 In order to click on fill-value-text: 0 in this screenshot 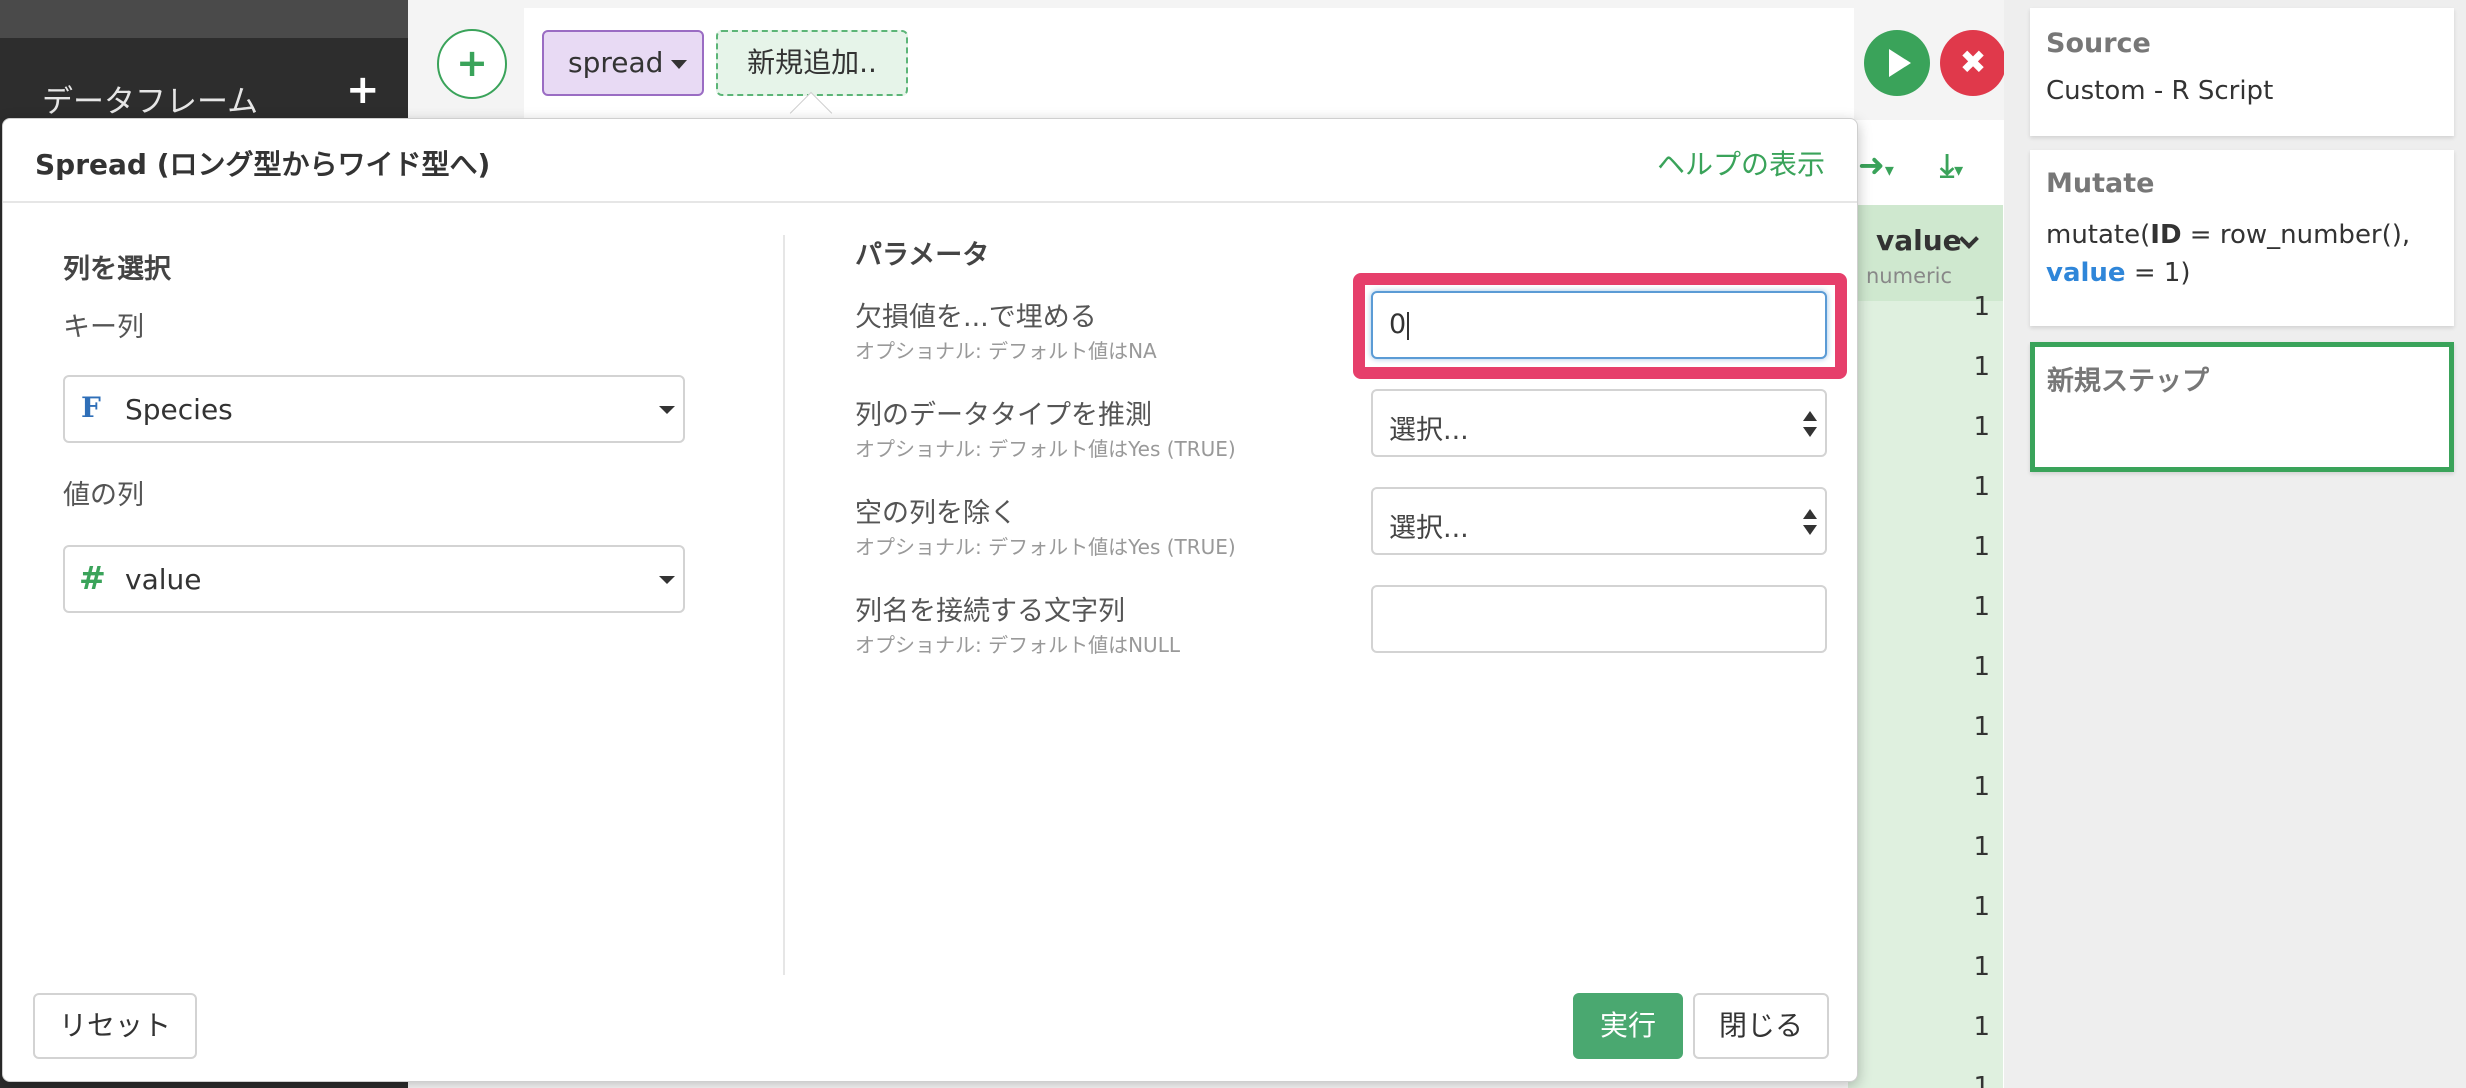, I will do `click(1398, 324)`.